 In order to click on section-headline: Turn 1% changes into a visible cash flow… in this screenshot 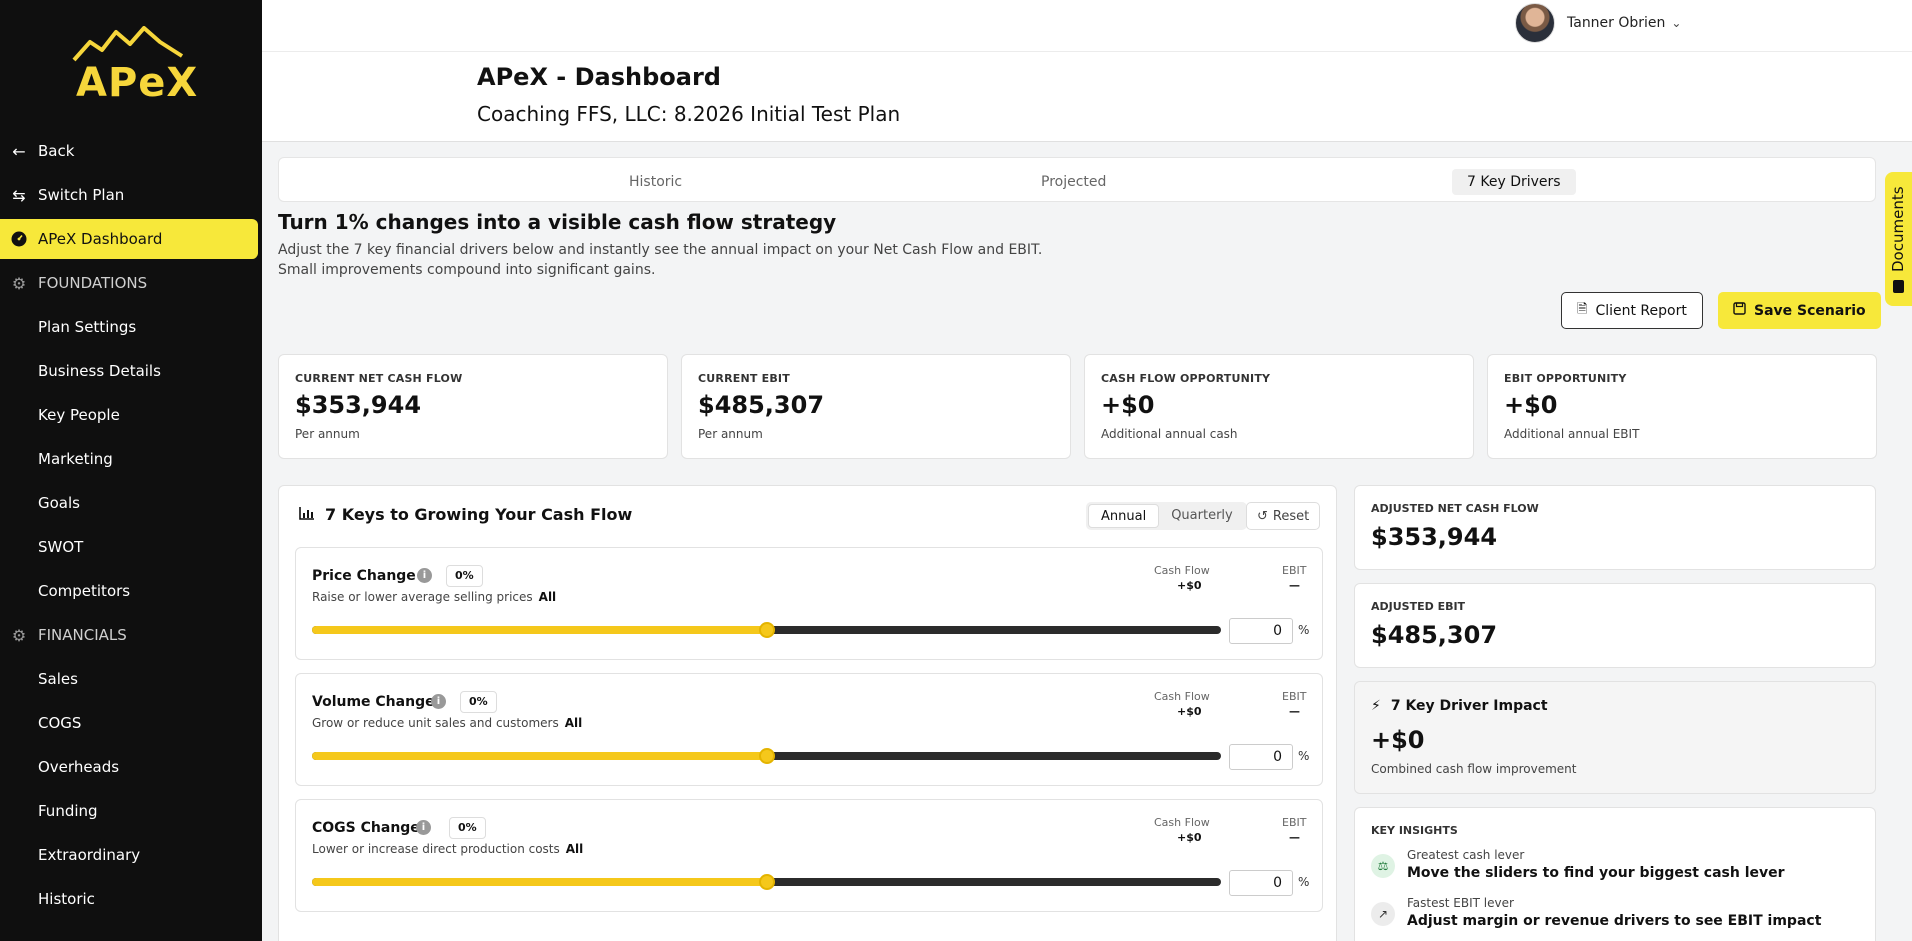, I will do `click(557, 222)`.